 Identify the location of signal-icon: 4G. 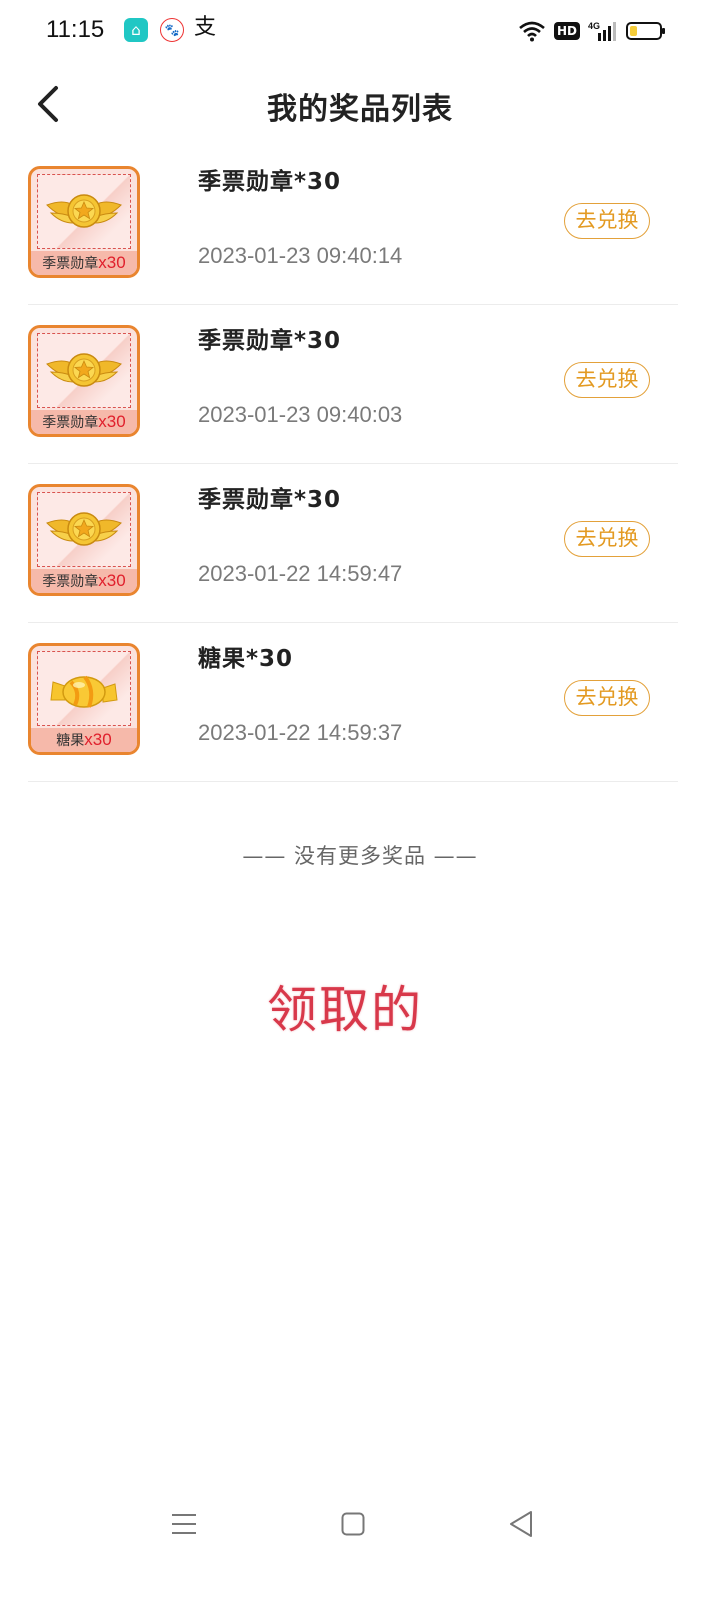
(602, 31).